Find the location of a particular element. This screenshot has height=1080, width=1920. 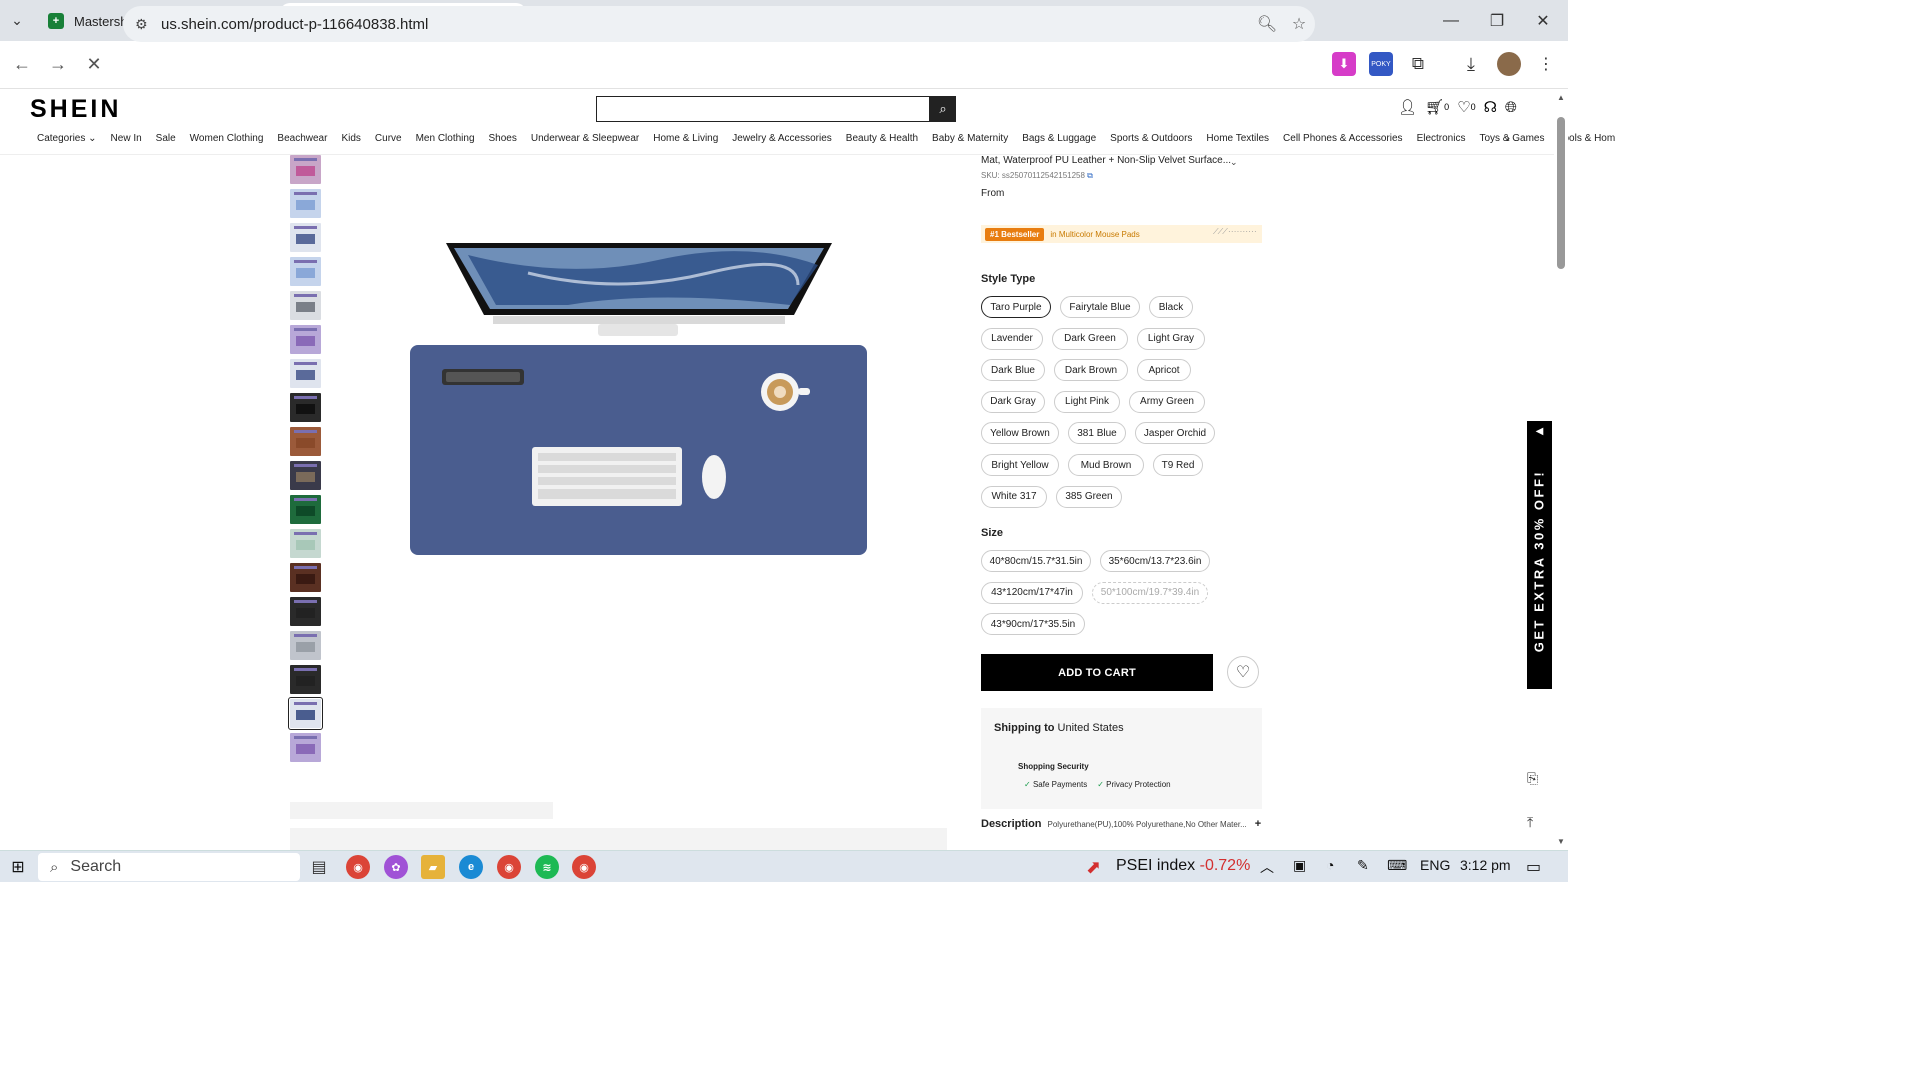

style-option-chip: 381 Blue is located at coordinates (1097, 433).